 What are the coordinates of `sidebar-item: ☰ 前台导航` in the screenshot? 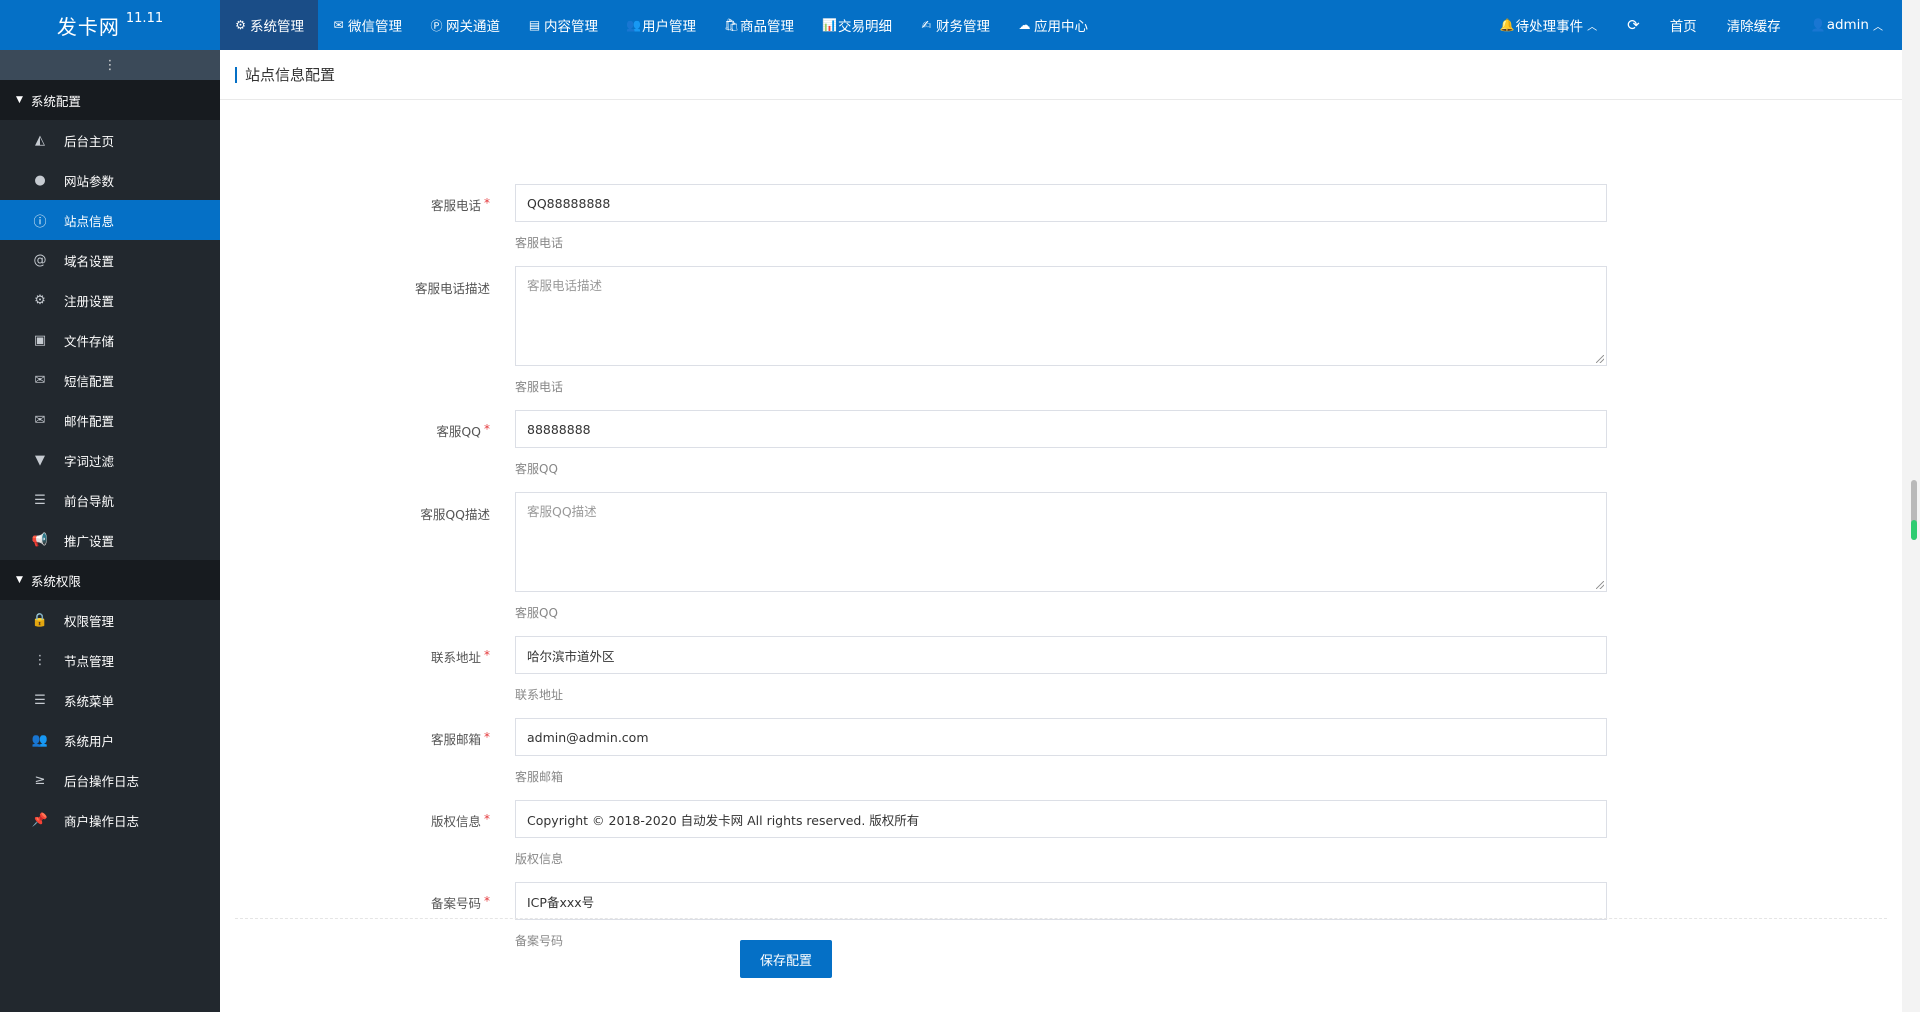 It's located at (110, 500).